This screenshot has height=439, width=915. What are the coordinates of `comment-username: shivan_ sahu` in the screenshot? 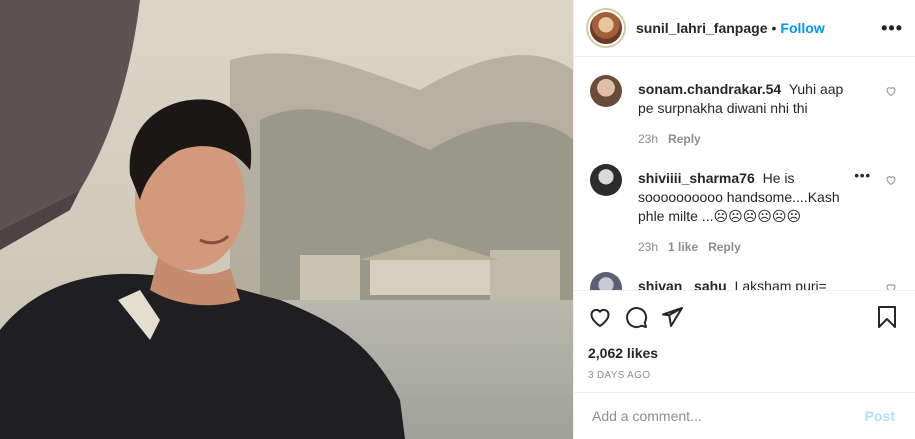 It's located at (682, 284).